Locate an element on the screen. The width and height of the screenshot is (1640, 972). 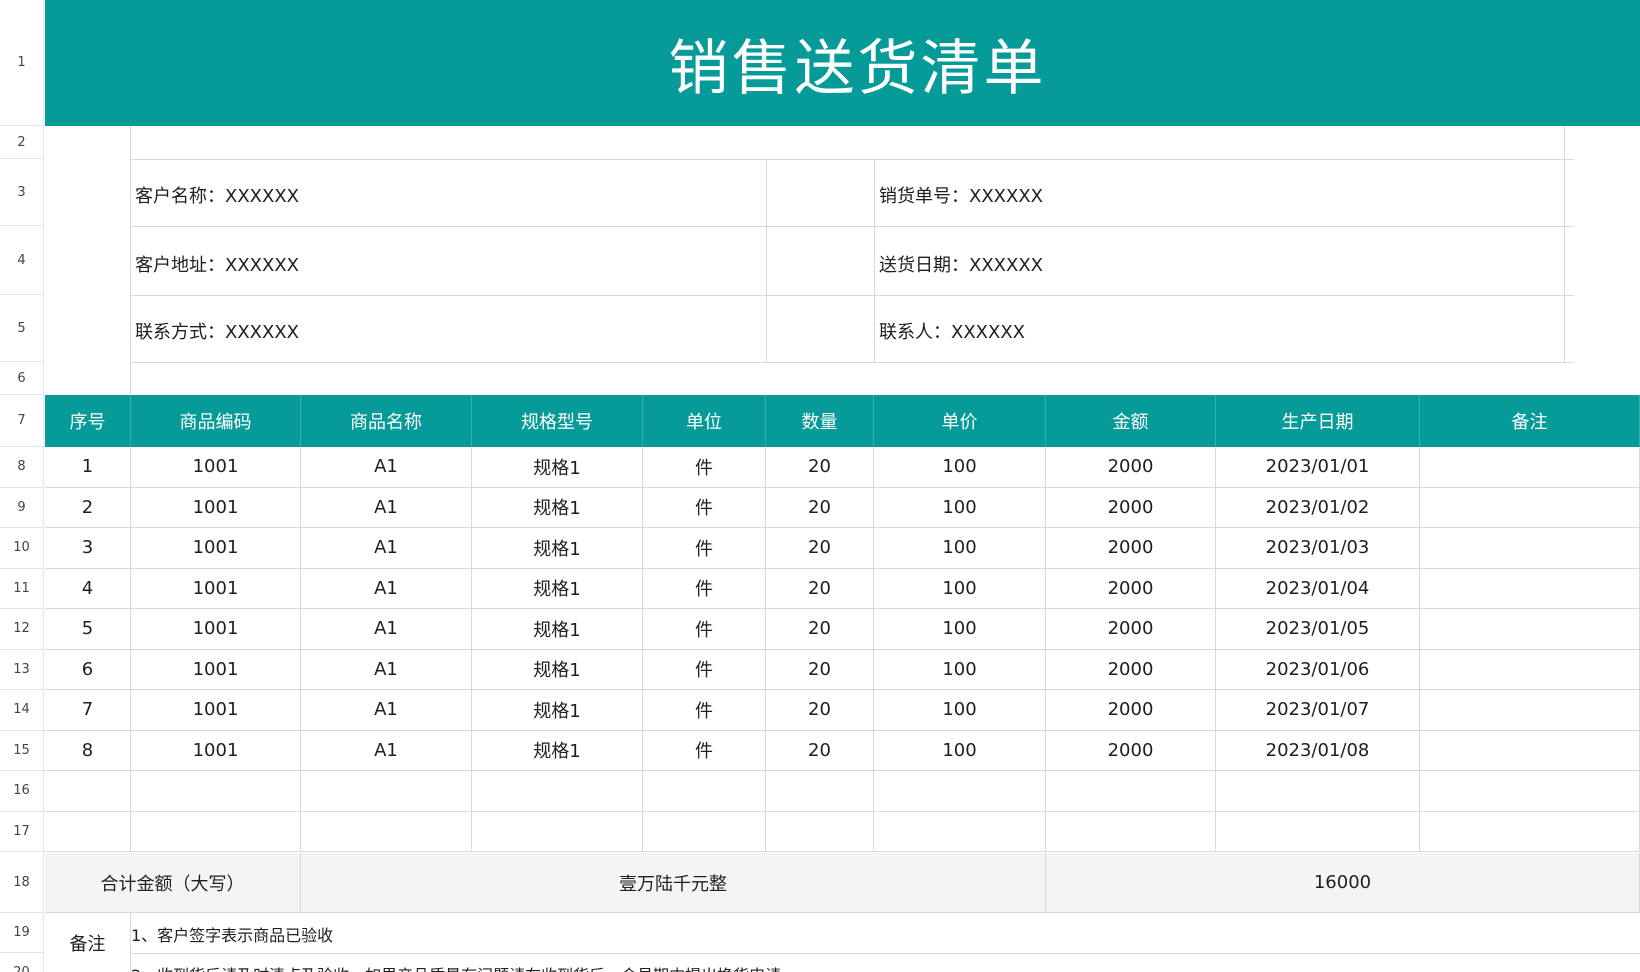
row-header: 11 is located at coordinates (22, 588).